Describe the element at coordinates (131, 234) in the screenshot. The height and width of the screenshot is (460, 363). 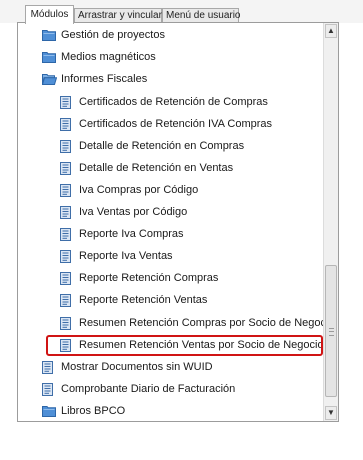
I see `tree-report-6-label: Reporte Iva Compras` at that location.